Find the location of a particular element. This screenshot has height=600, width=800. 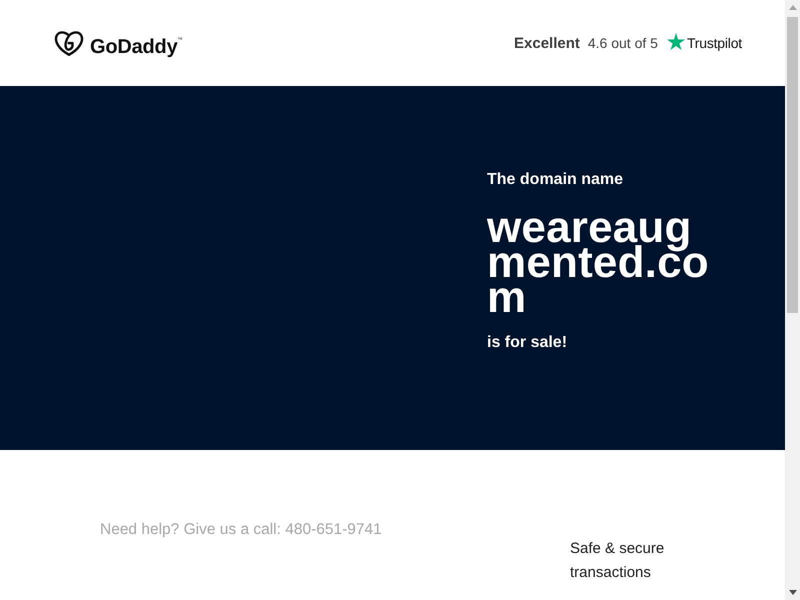

help-phone-text: Need help? Give us a call: 480-651-9741 is located at coordinates (241, 530).